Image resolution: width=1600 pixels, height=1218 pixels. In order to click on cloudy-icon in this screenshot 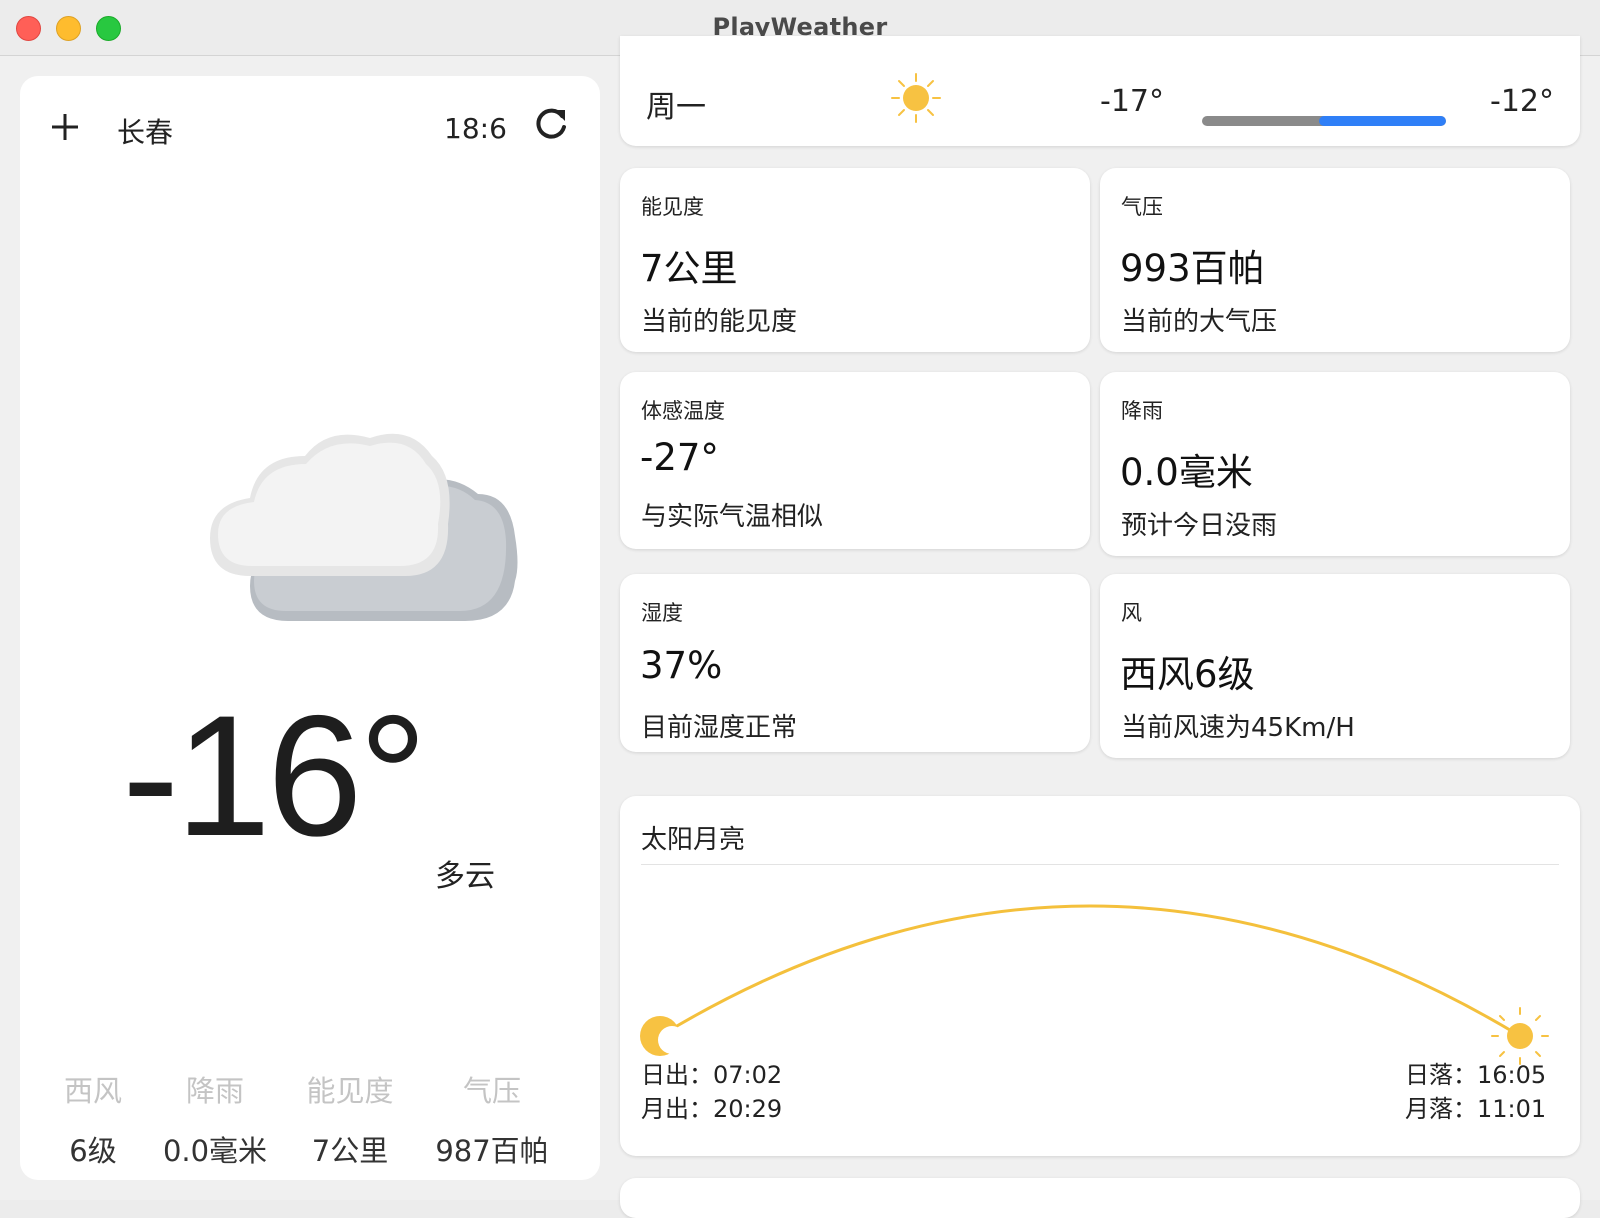, I will do `click(364, 527)`.